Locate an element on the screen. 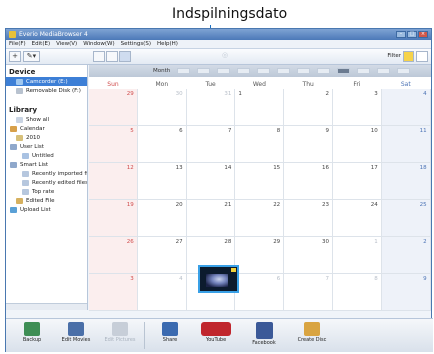 The image size is (434, 354). backup-button: Backup is located at coordinates (32, 335).